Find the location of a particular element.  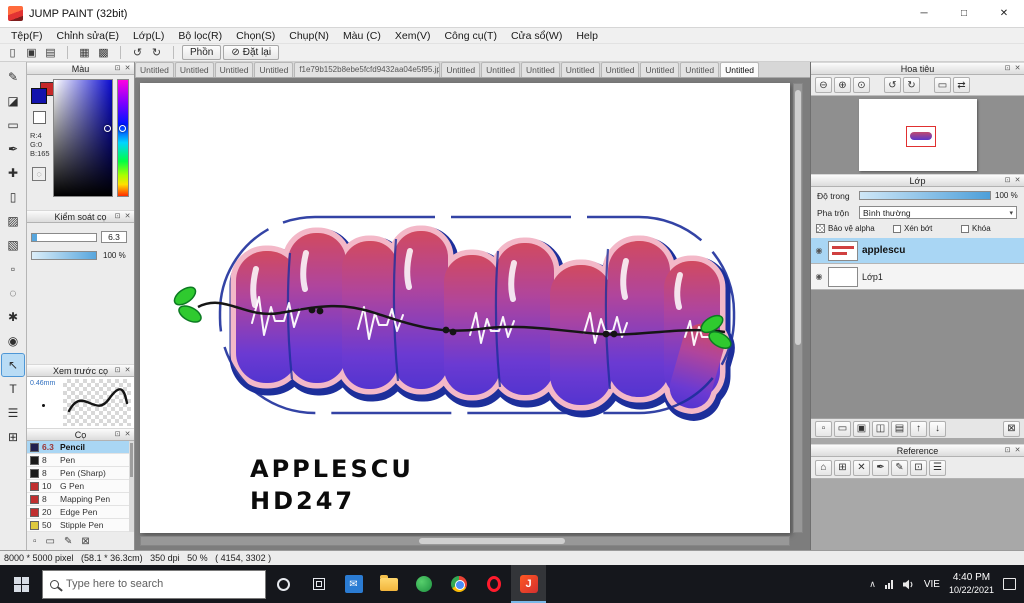

menu-item-capture: Chụp(N) is located at coordinates (309, 36).